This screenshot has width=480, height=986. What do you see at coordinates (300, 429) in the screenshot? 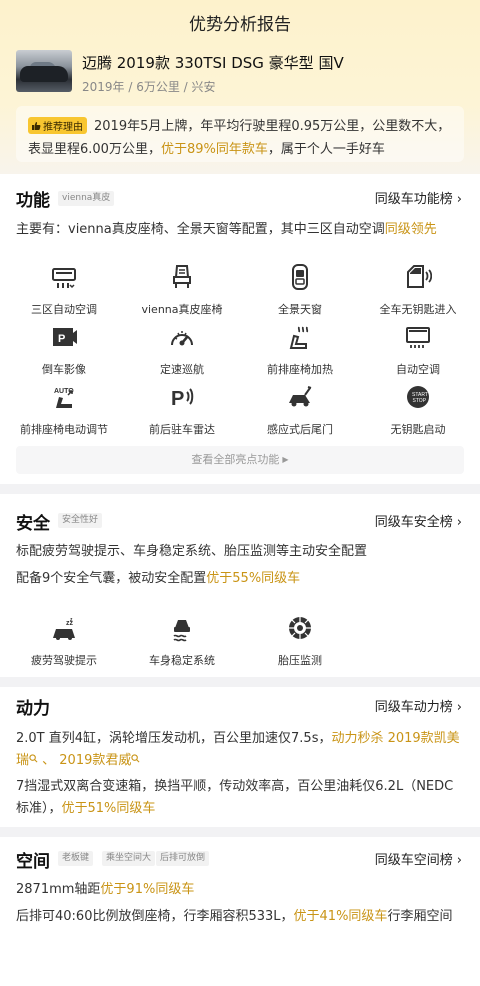
I see `feature-label: 感应式后尾门` at bounding box center [300, 429].